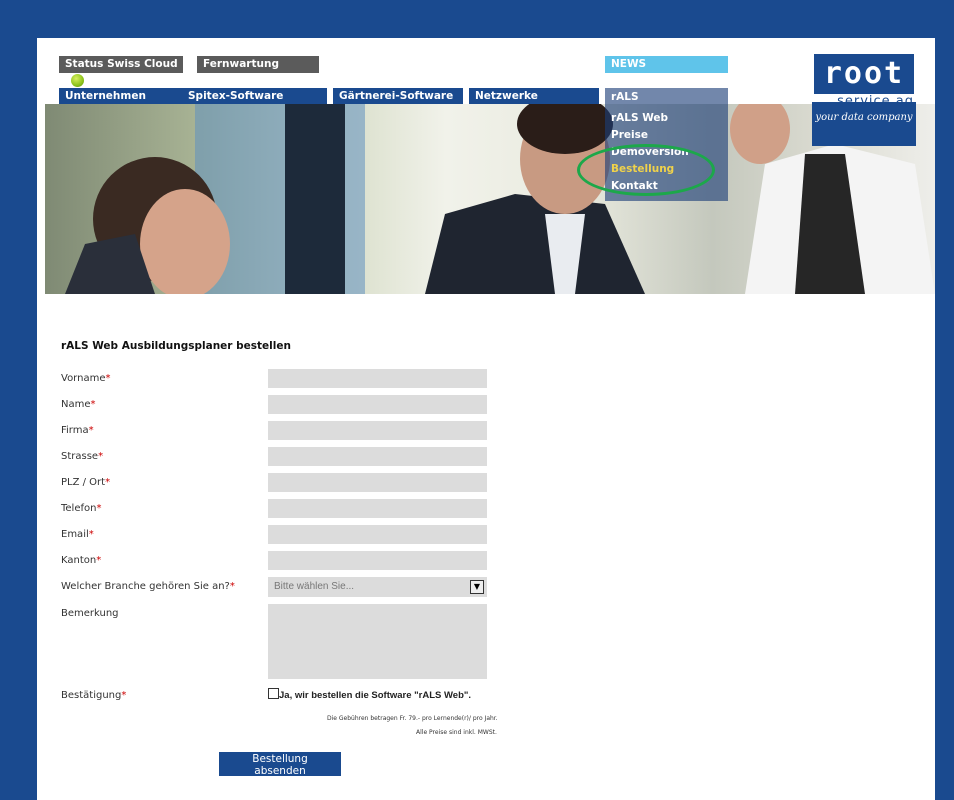 The height and width of the screenshot is (800, 954). I want to click on label-firma: Firma*, so click(77, 430).